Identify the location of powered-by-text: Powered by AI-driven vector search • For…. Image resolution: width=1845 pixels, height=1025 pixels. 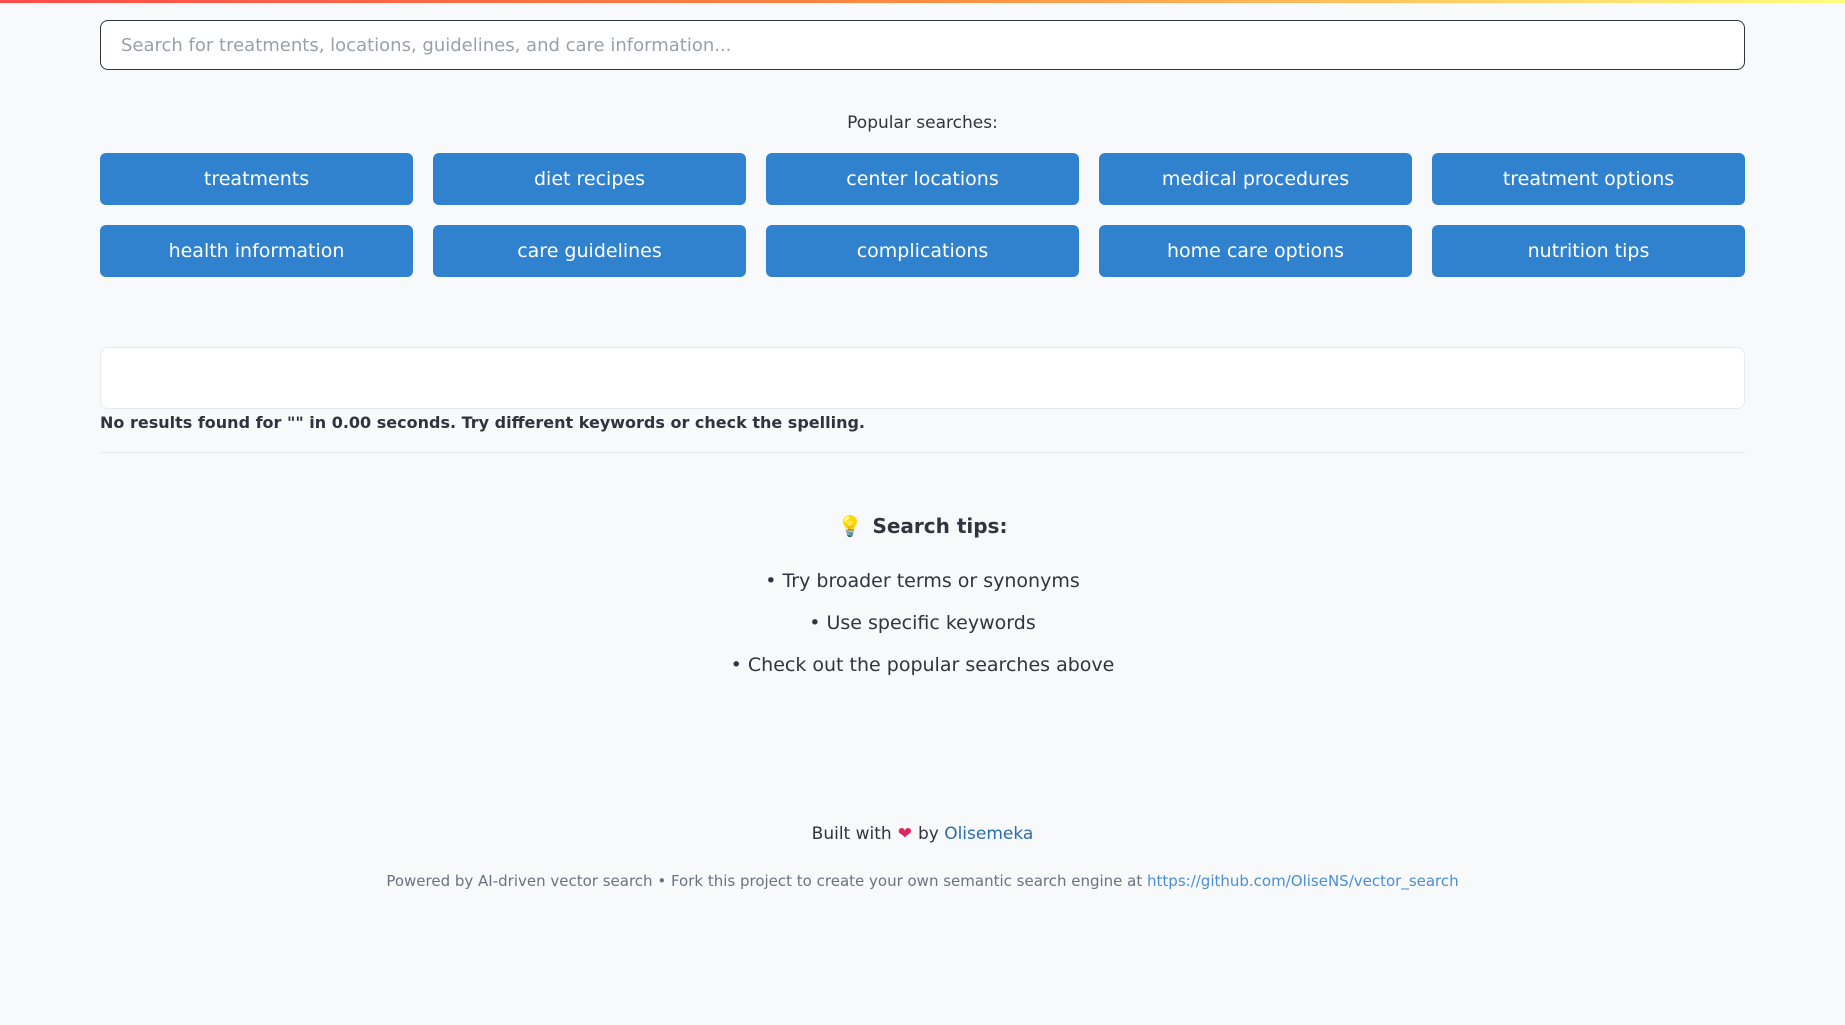
(764, 881).